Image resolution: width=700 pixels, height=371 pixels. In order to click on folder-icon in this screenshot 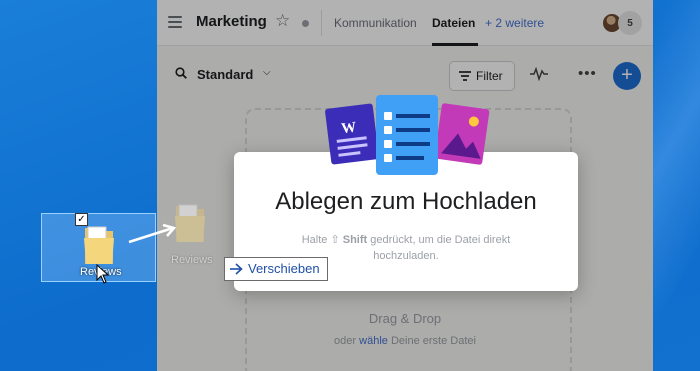, I will do `click(99, 245)`.